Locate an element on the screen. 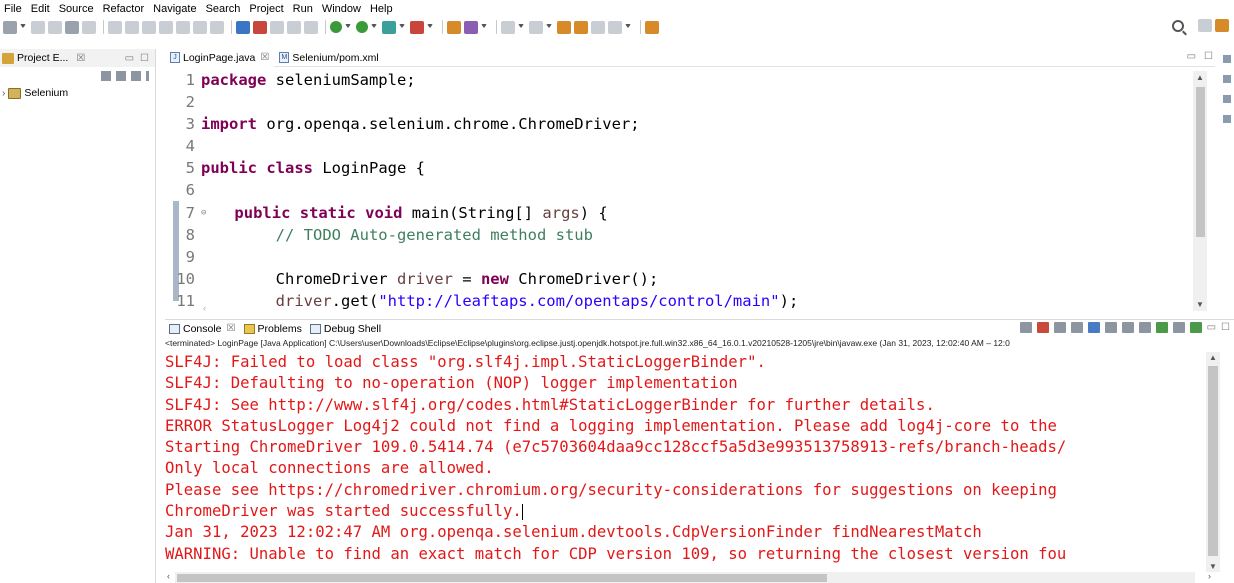 Image resolution: width=1234 pixels, height=583 pixels. word-wrap-icon is located at coordinates (1110, 327).